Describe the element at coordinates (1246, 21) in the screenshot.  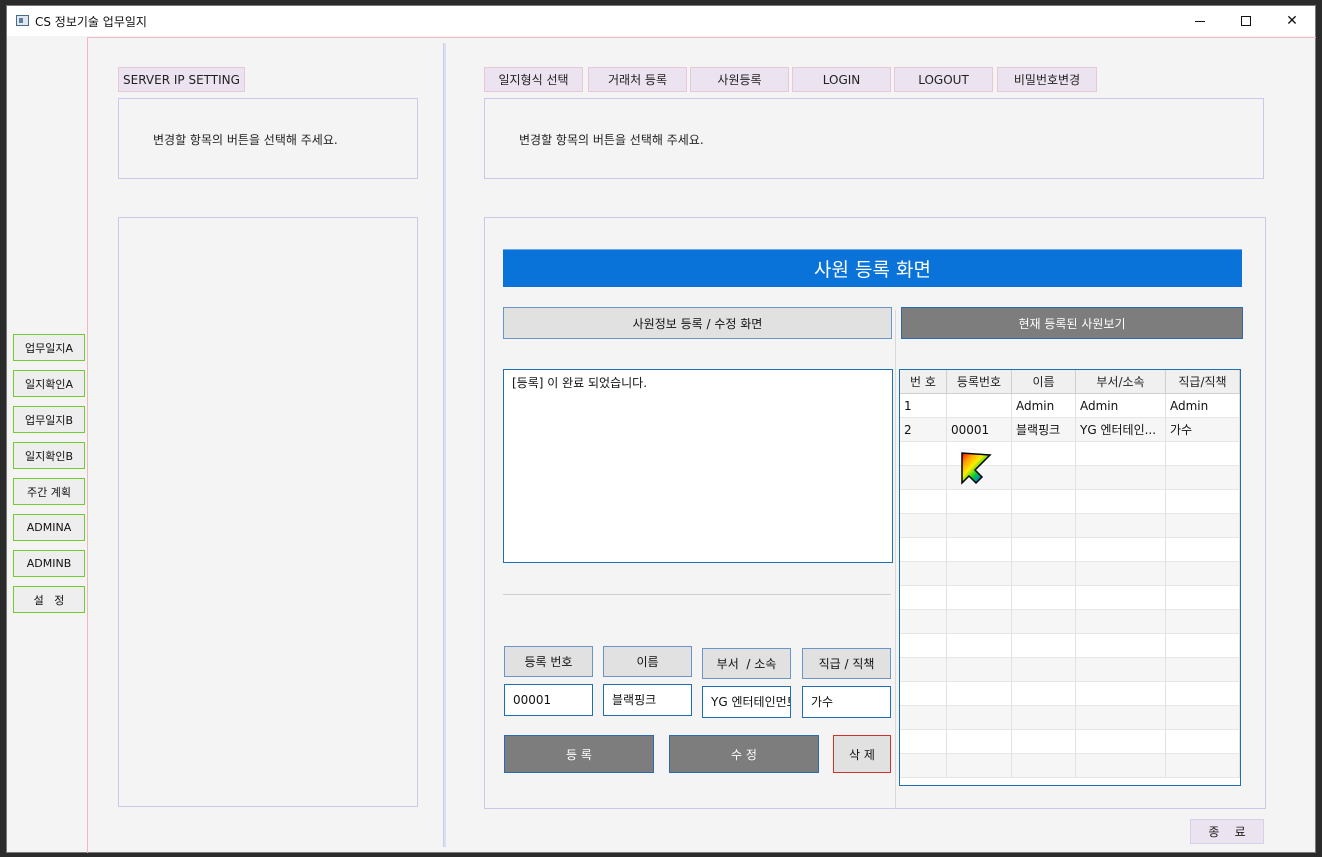
I see `maximize-button` at that location.